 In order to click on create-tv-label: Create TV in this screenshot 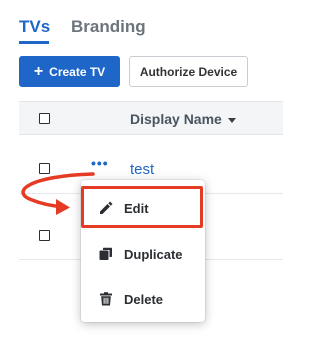, I will do `click(77, 71)`.